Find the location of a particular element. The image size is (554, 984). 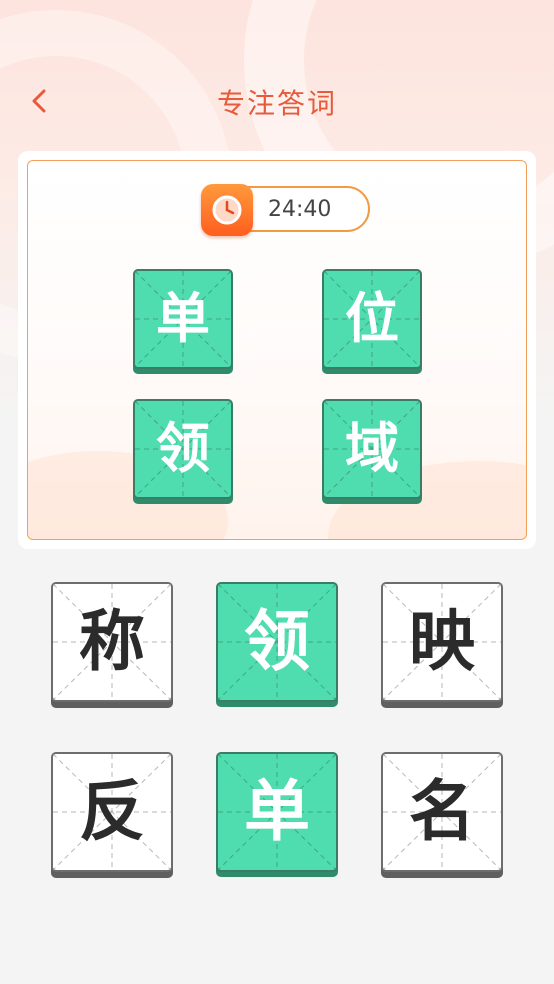

choice-tile: 名 is located at coordinates (442, 812).